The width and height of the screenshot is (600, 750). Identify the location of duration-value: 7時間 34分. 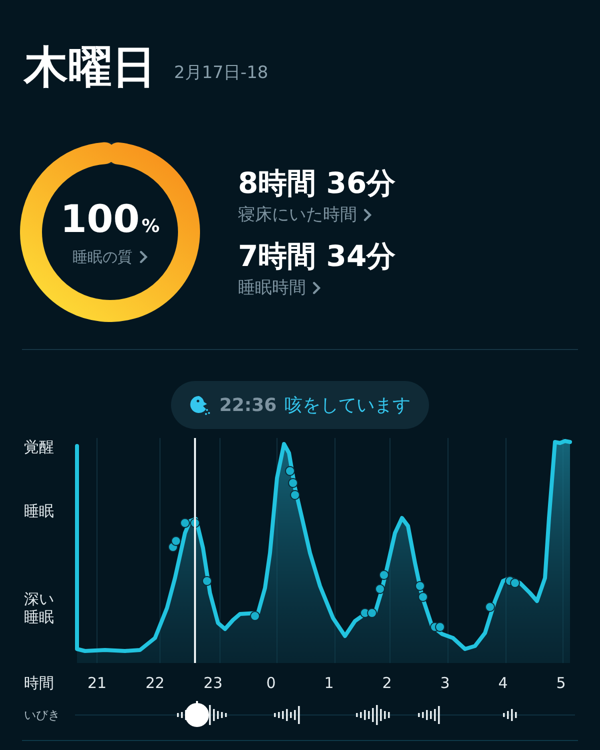
(317, 256).